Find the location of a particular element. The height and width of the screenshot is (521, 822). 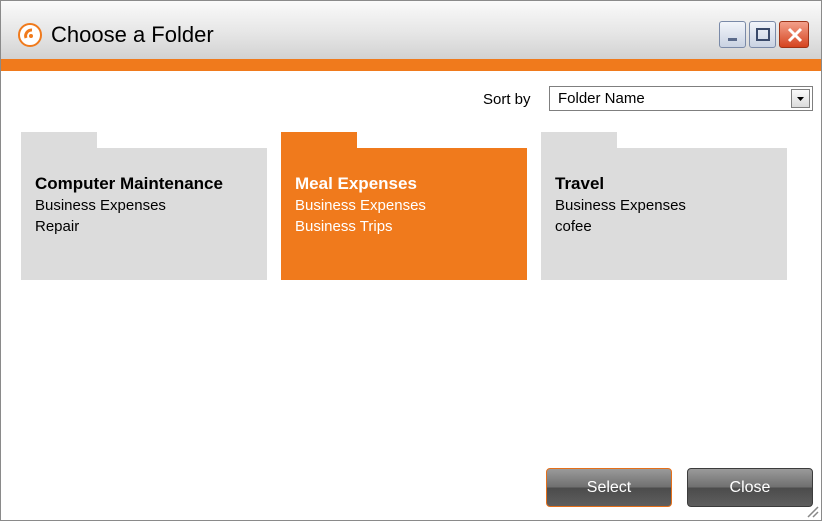

folder-subcategory: cofee is located at coordinates (573, 226).